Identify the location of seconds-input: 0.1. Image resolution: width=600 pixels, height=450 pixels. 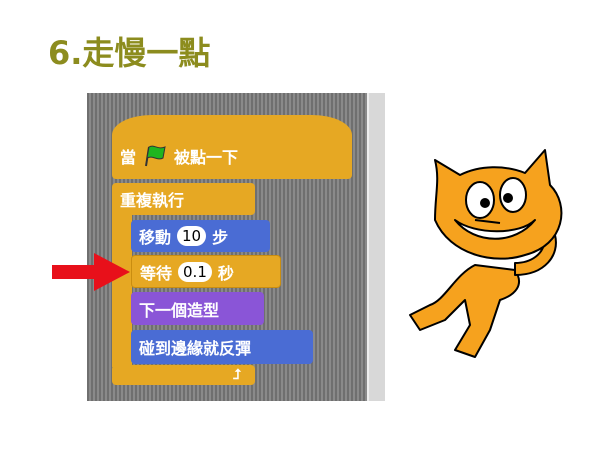
(195, 271).